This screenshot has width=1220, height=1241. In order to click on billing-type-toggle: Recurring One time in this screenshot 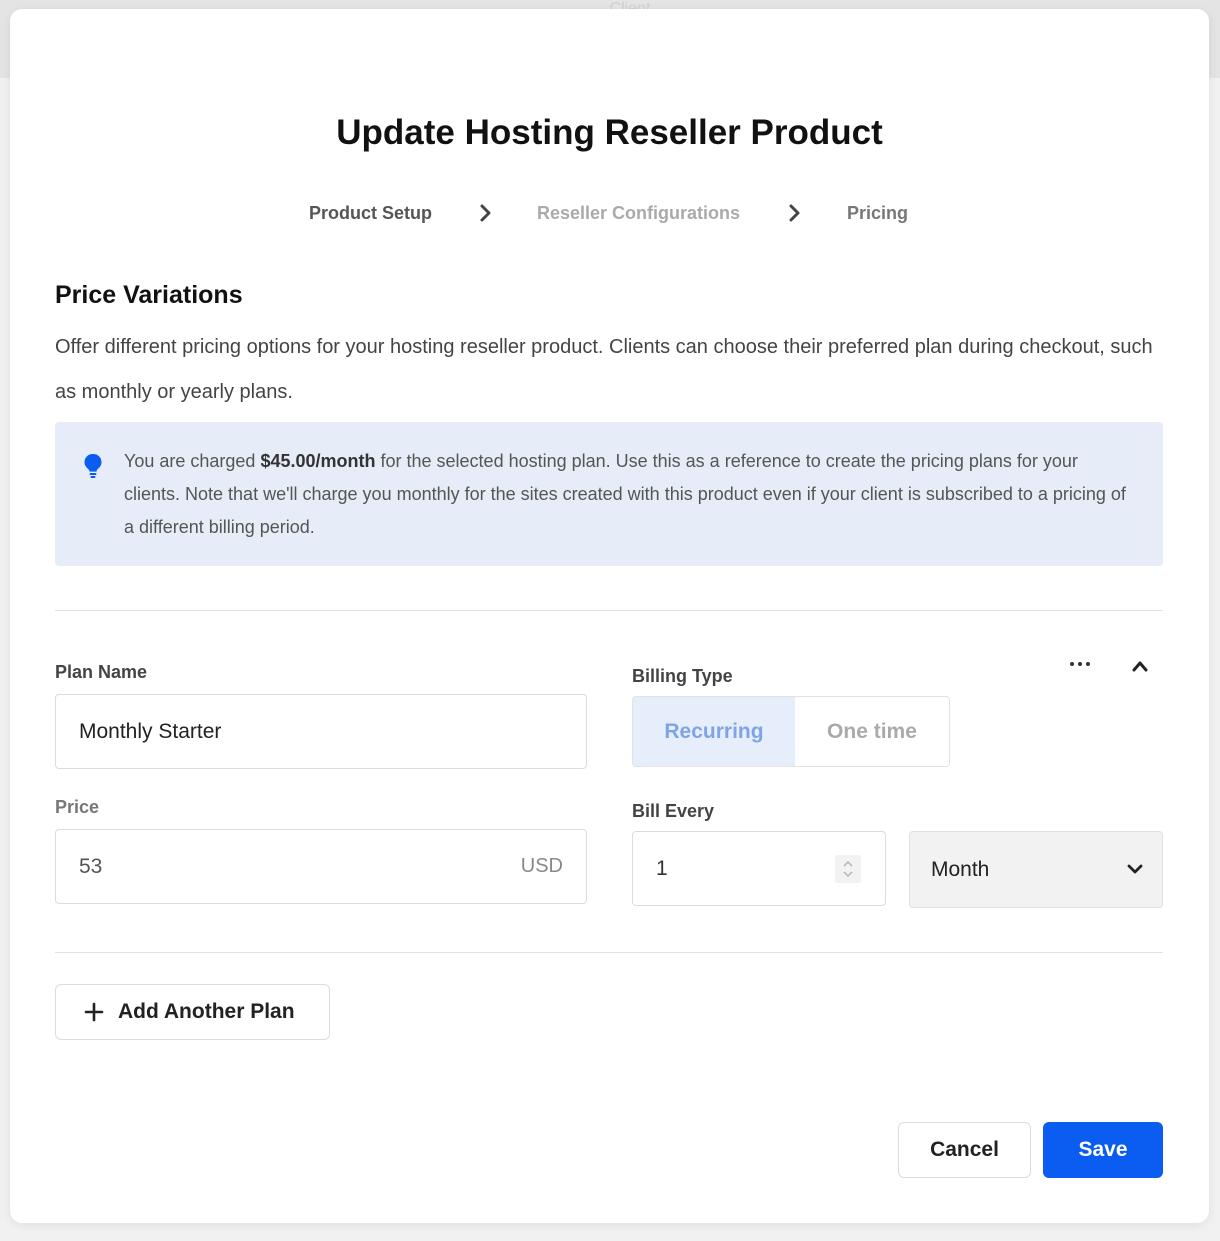, I will do `click(791, 731)`.